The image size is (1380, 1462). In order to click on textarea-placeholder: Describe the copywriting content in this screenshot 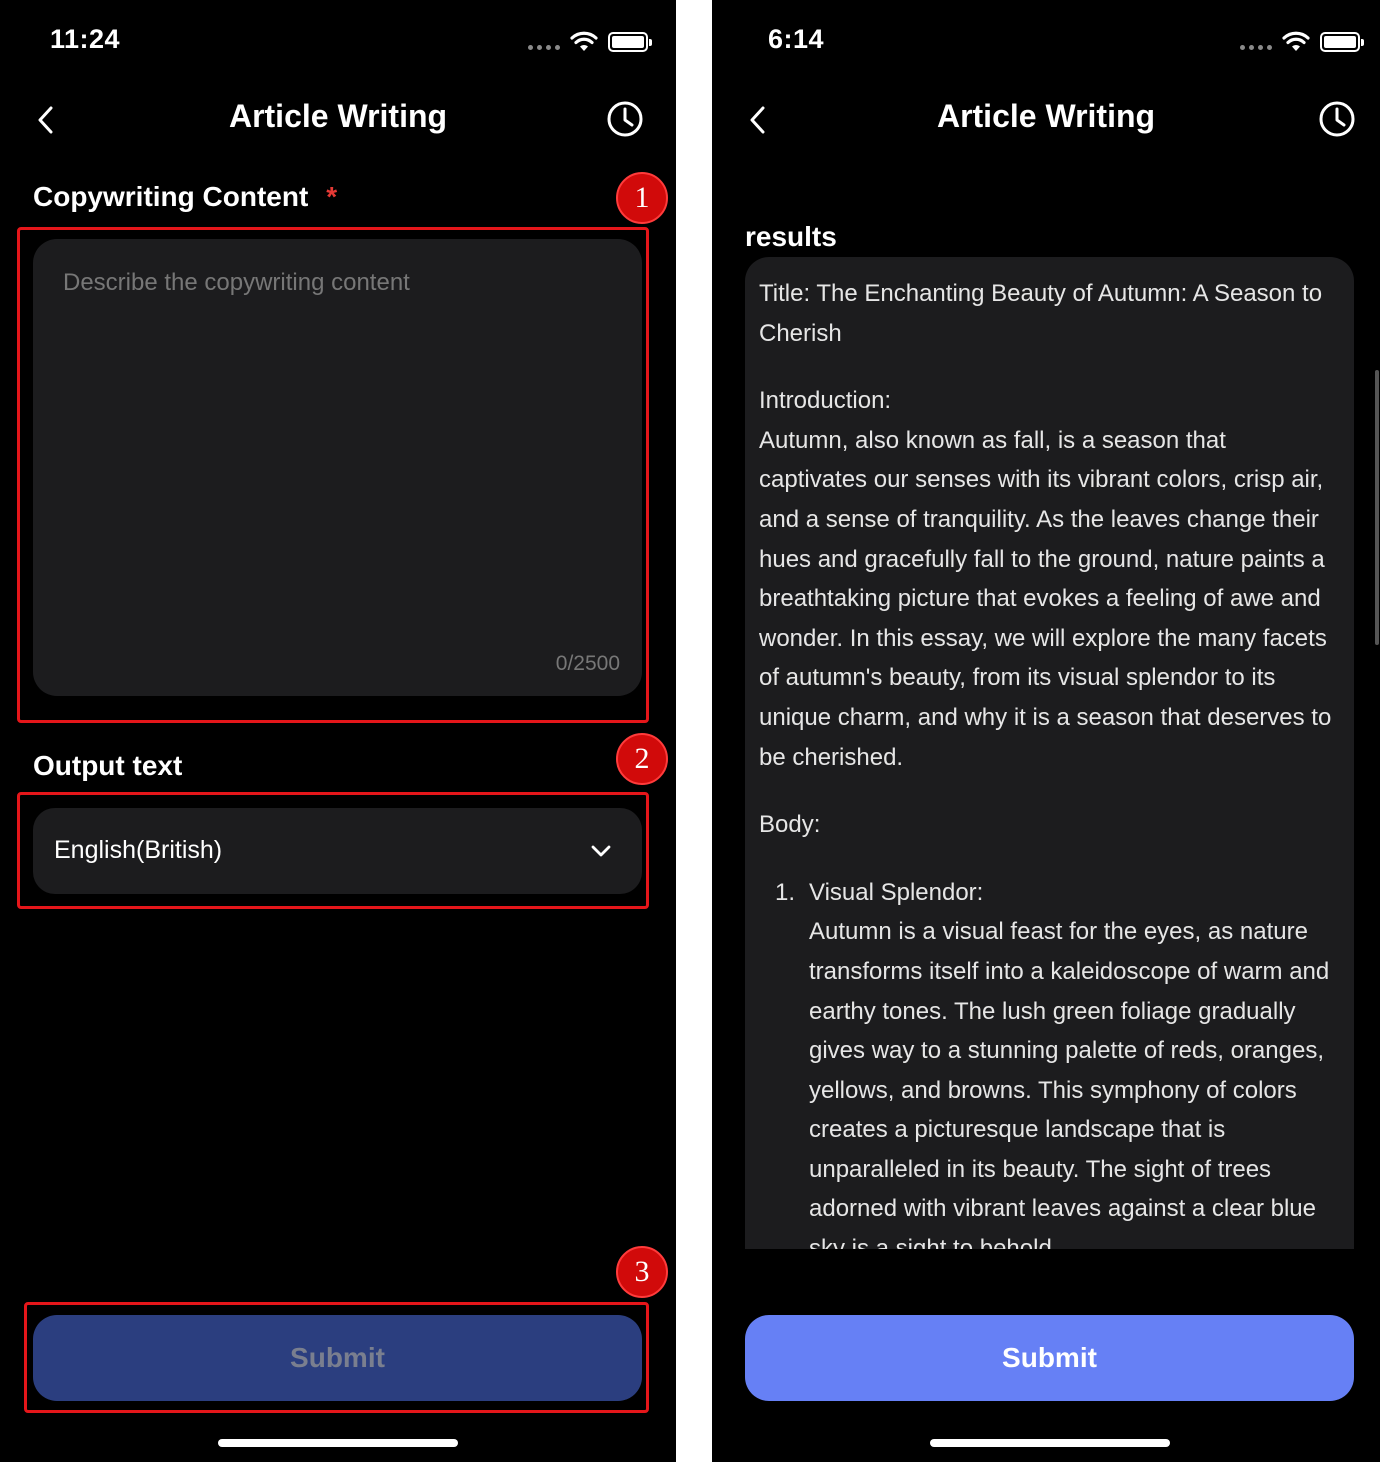, I will do `click(236, 282)`.